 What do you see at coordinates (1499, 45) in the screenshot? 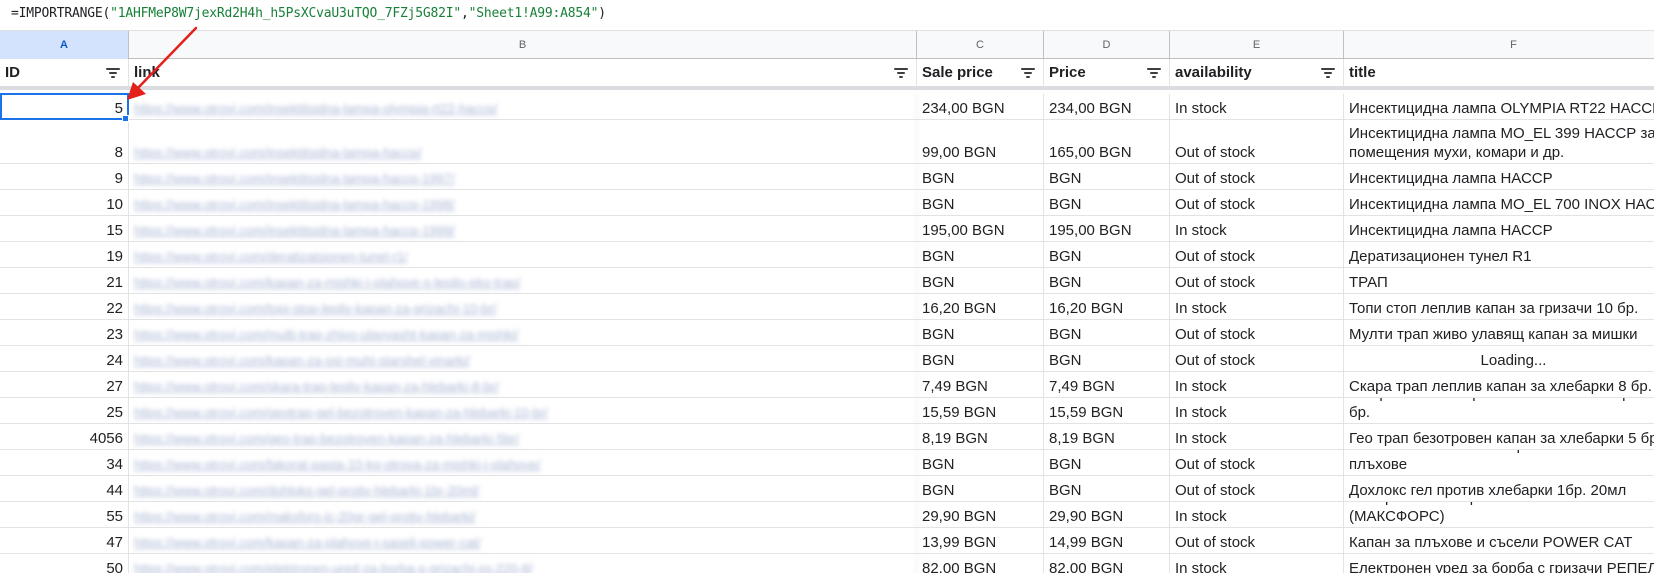
I see `column-header-f: F` at bounding box center [1499, 45].